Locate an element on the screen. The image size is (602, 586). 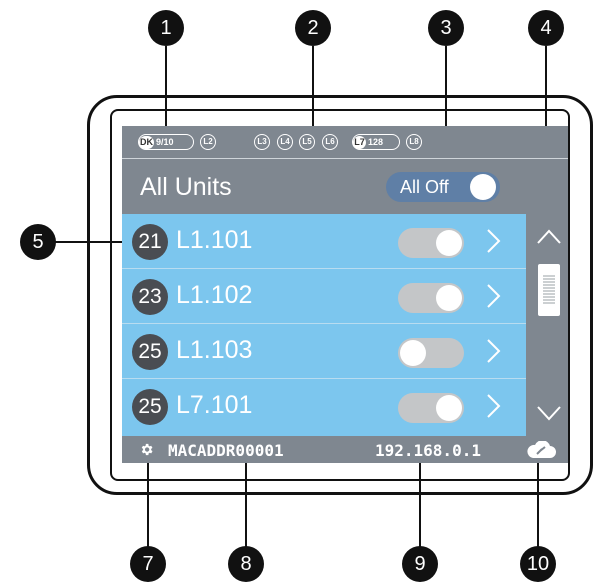
header: All Units All Off is located at coordinates (345, 185).